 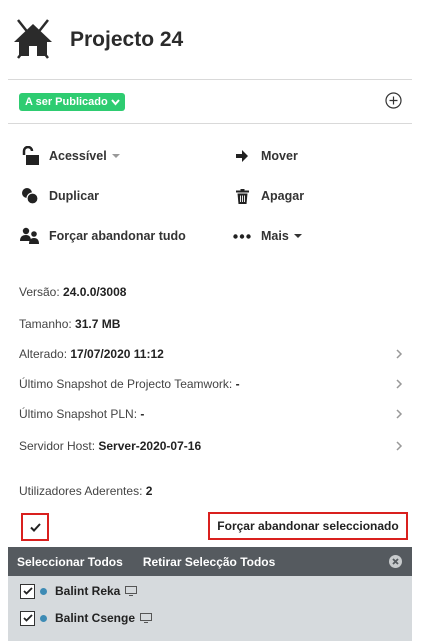 I want to click on duplicate-icon, so click(x=30, y=196).